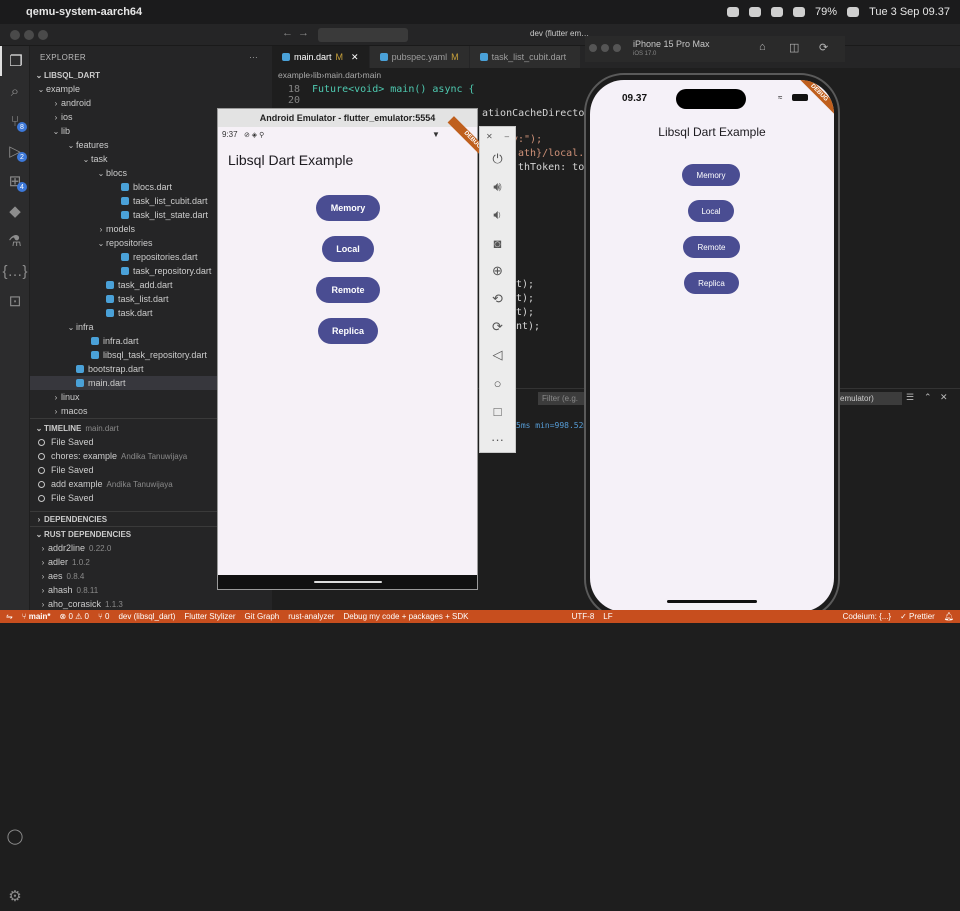  Describe the element at coordinates (497, 327) in the screenshot. I see `rotate-right-icon: ⟳` at that location.